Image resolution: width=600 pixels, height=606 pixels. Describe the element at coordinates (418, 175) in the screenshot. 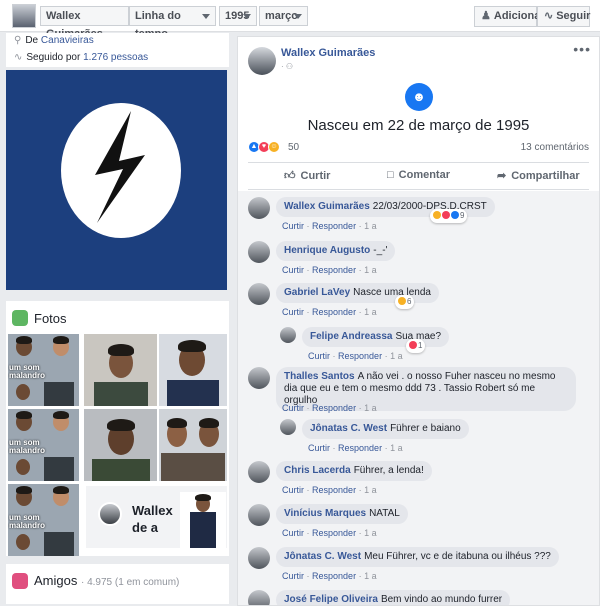

I see `comment-button: □ Comentar` at that location.